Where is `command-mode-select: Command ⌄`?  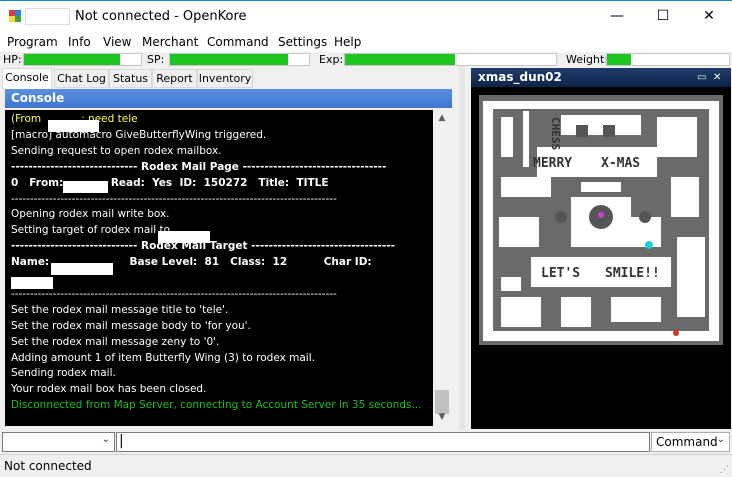
command-mode-select: Command ⌄ is located at coordinates (690, 442).